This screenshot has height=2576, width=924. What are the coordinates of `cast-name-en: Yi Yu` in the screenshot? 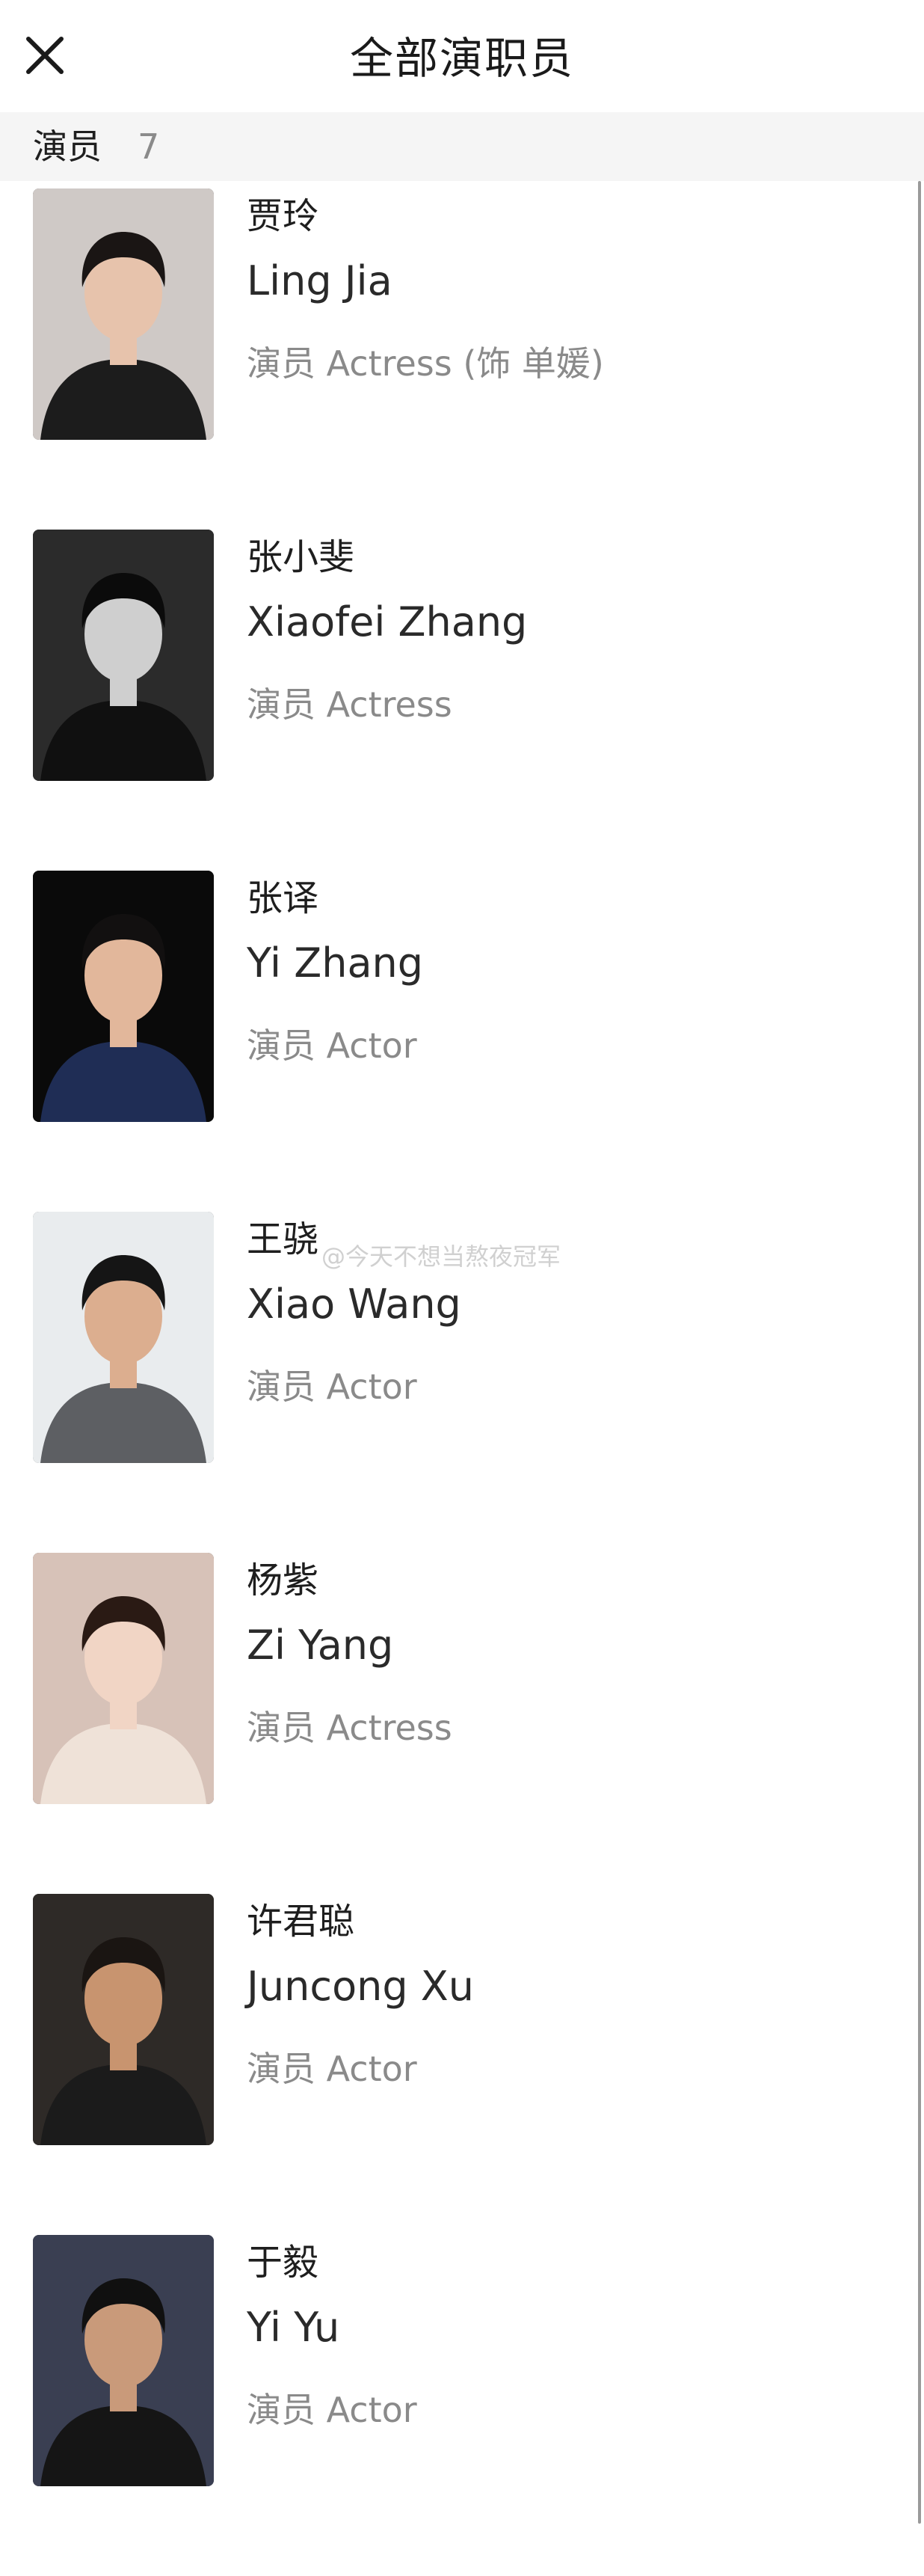 It's located at (293, 2327).